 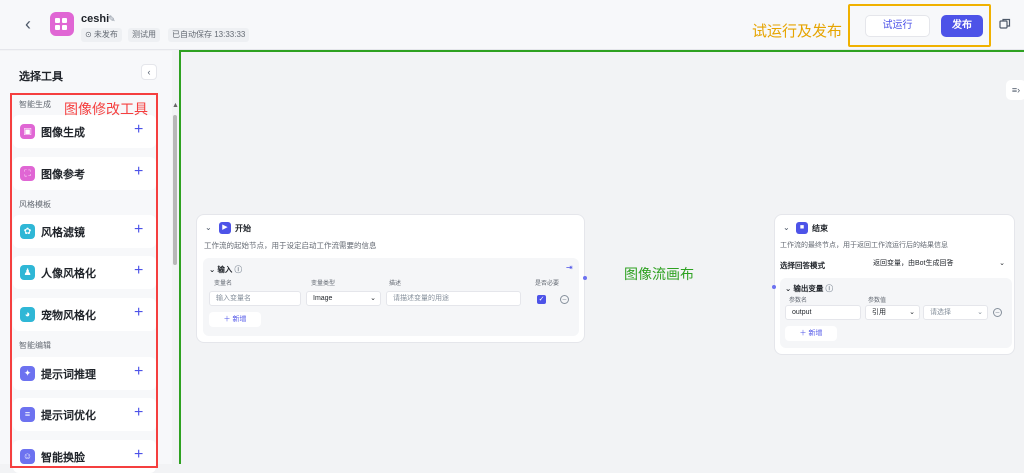 What do you see at coordinates (877, 301) in the screenshot?
I see `column-header: 参数值` at bounding box center [877, 301].